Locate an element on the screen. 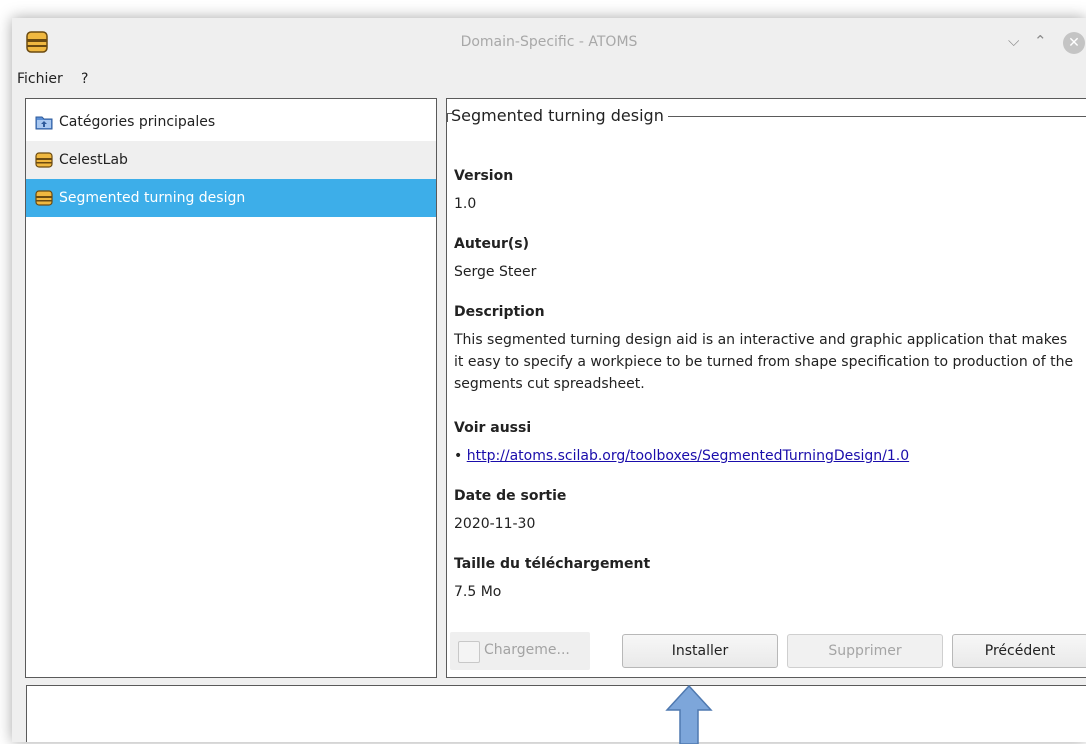 The width and height of the screenshot is (1086, 744). module-title: Segmented turning design is located at coordinates (557, 115).